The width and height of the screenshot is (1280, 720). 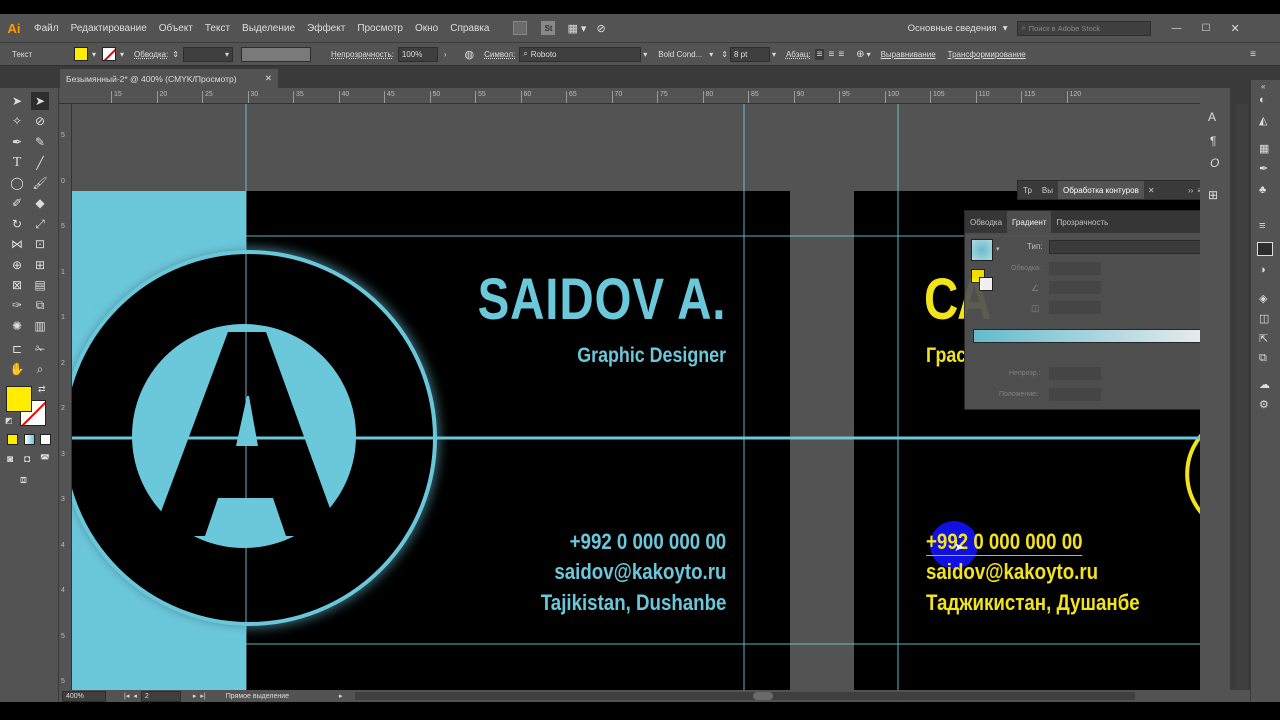 I want to click on menu-type: Текст, so click(x=217, y=28).